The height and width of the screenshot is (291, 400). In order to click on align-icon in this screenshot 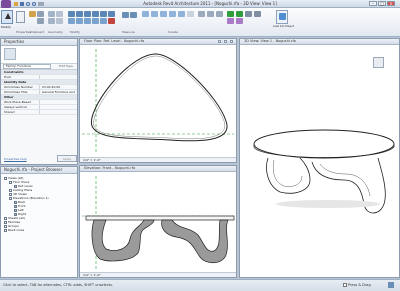, I will do `click(71, 14)`.